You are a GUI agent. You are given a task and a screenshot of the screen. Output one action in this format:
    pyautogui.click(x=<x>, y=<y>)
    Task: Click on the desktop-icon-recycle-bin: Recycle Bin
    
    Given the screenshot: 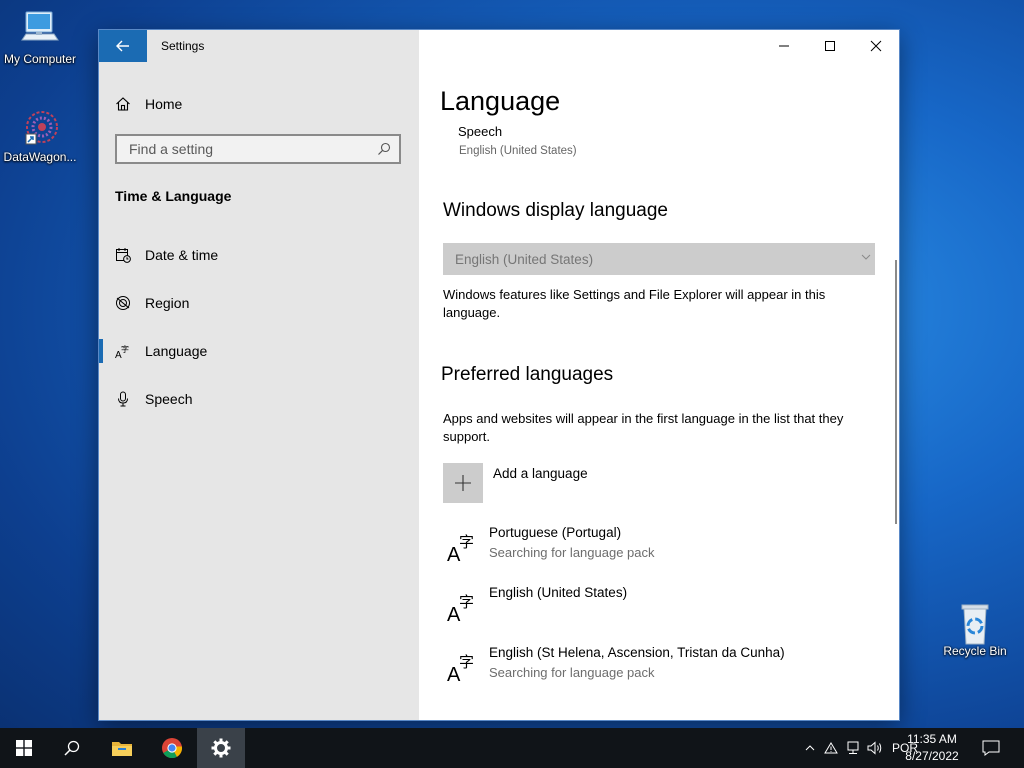 What is the action you would take?
    pyautogui.click(x=975, y=630)
    